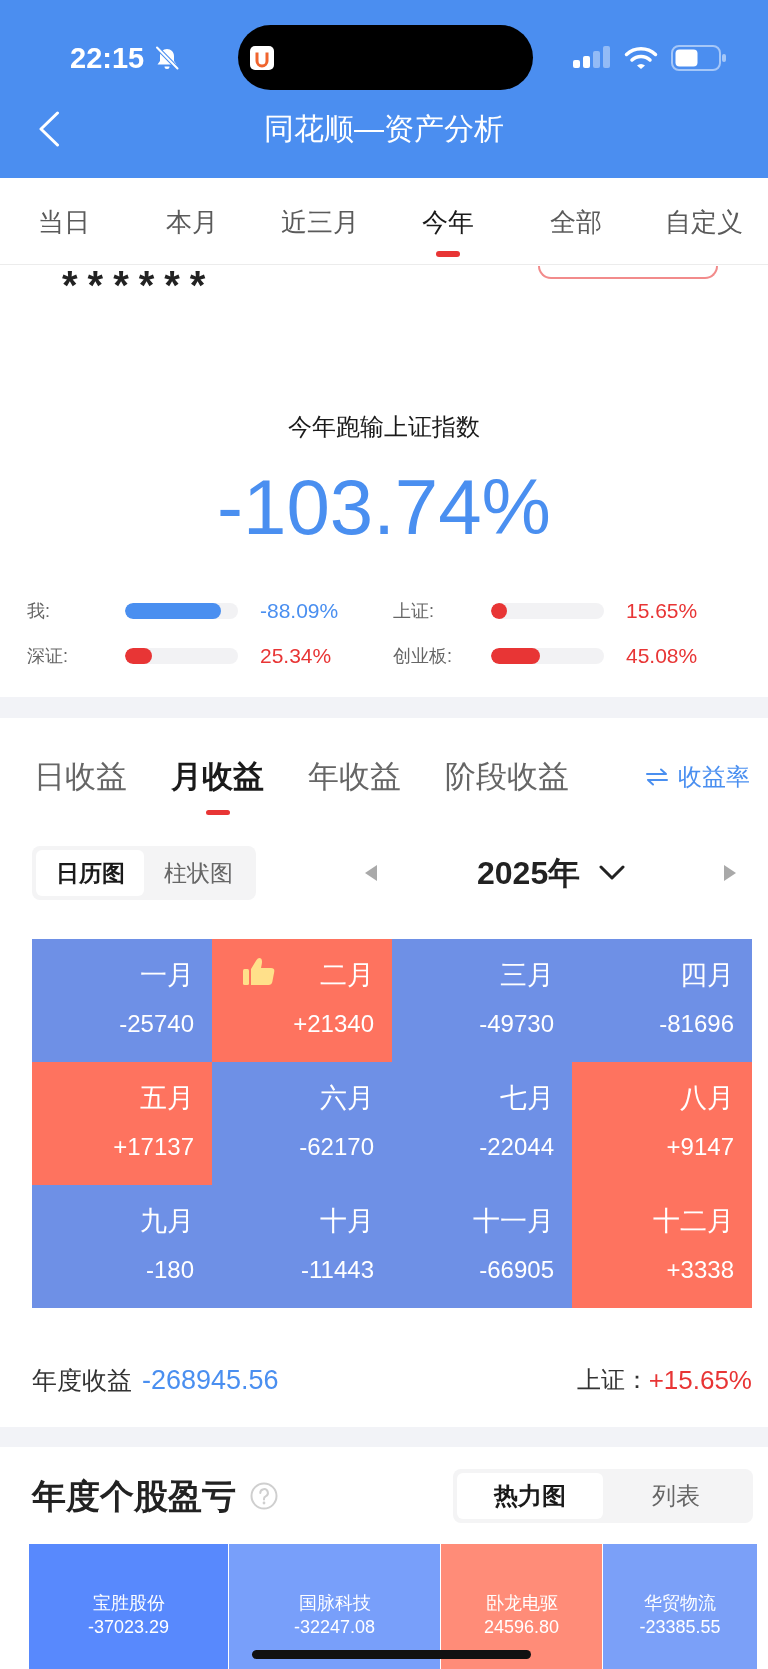 The width and height of the screenshot is (768, 1669). Describe the element at coordinates (448, 221) in the screenshot. I see `period-tab: 今年` at that location.